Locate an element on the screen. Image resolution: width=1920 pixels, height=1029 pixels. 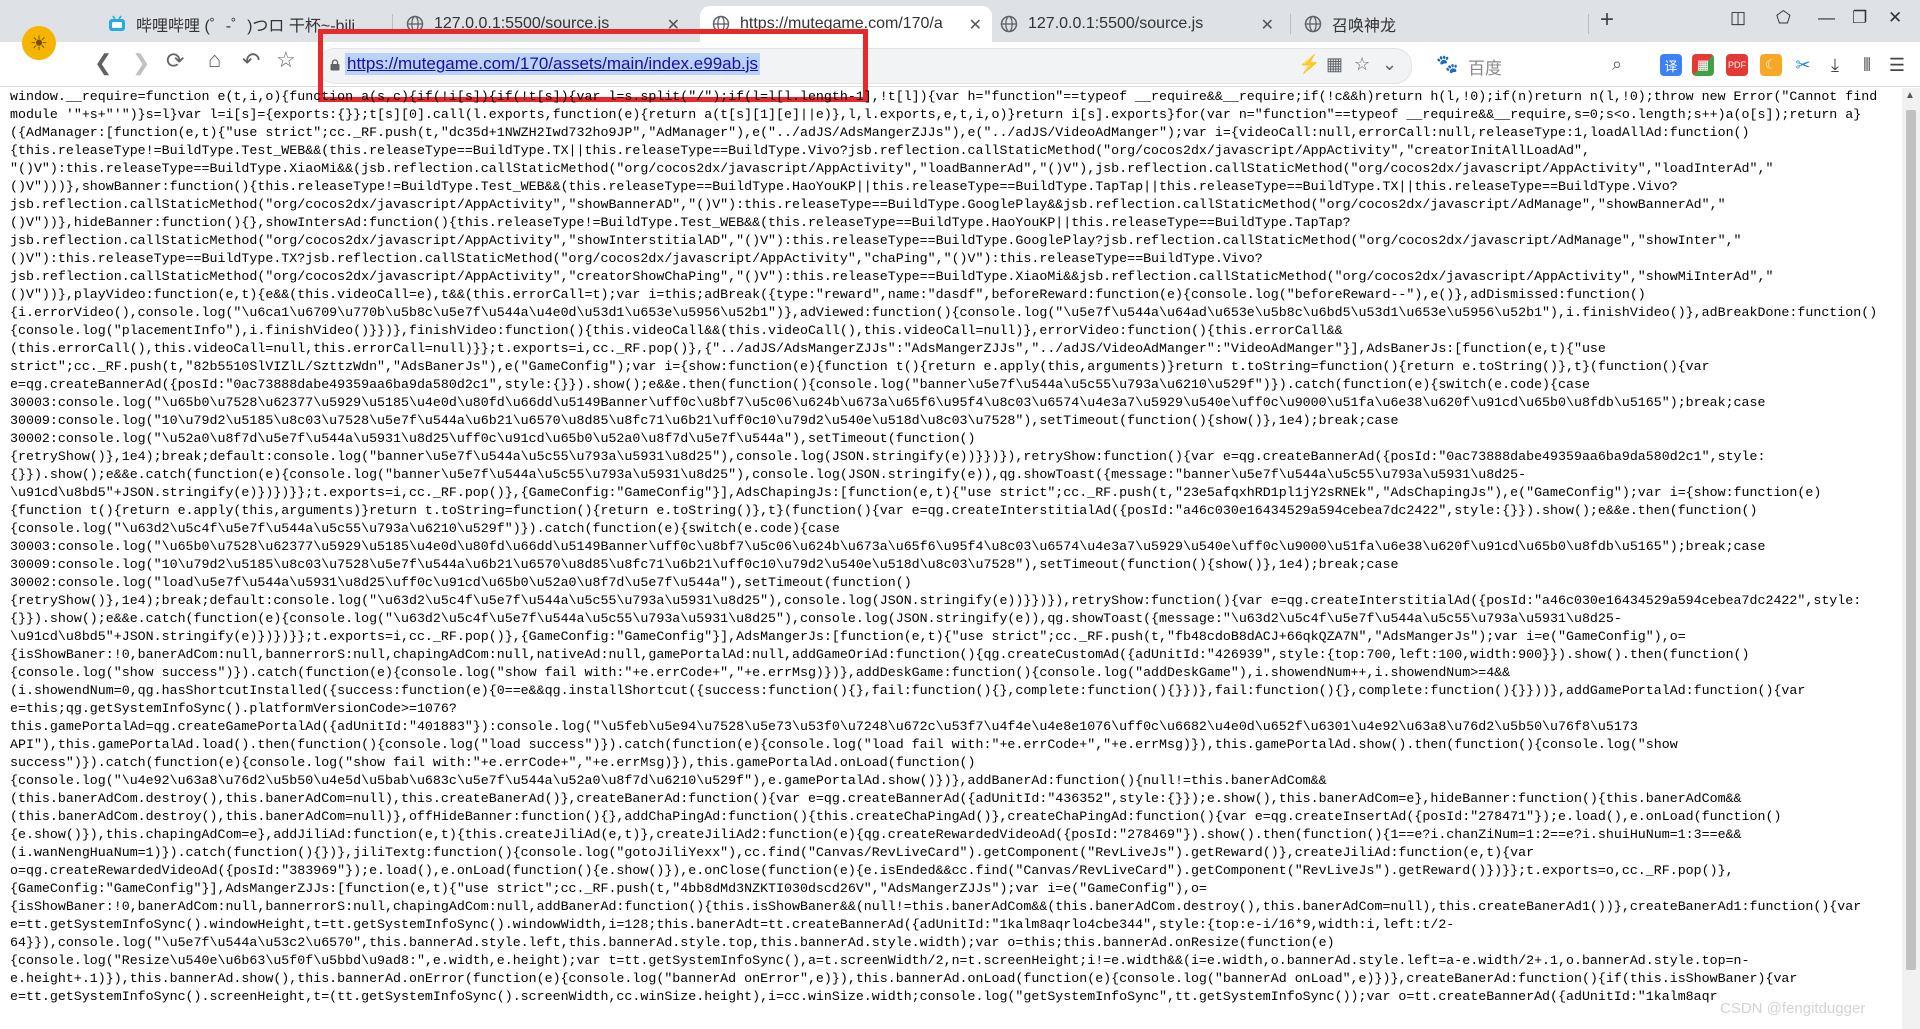
sidebar-toggle-icon: ◫ is located at coordinates (1738, 18).